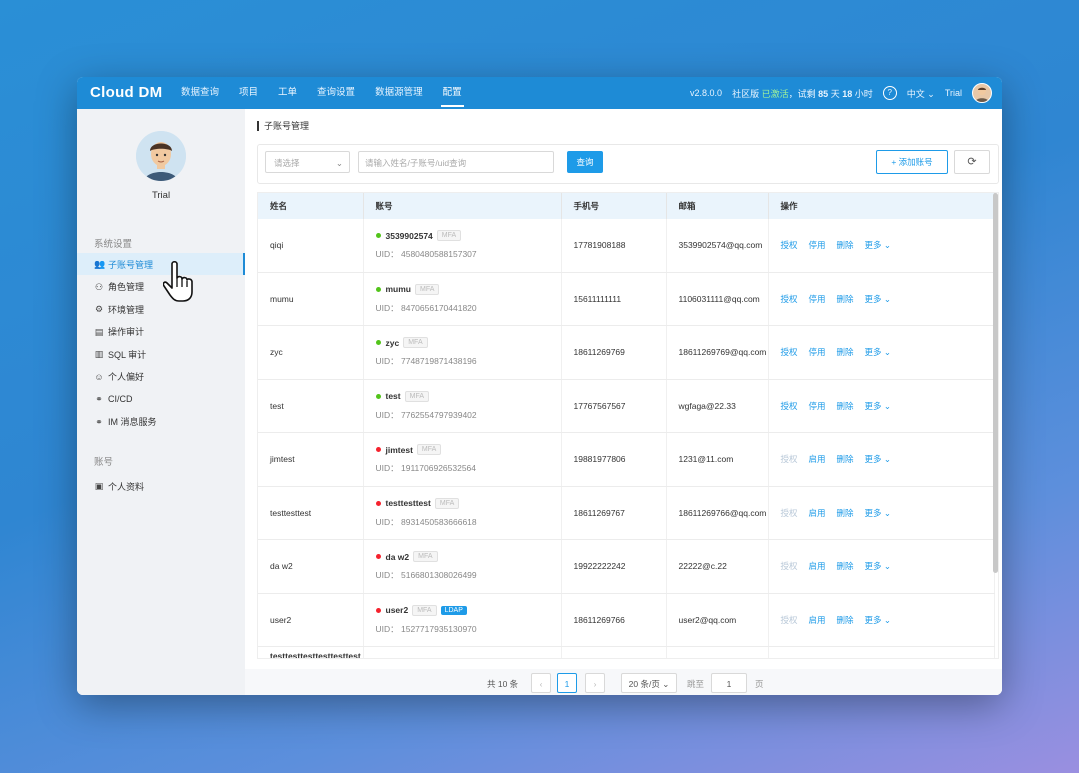  I want to click on refresh-icon: ⟳, so click(972, 162).